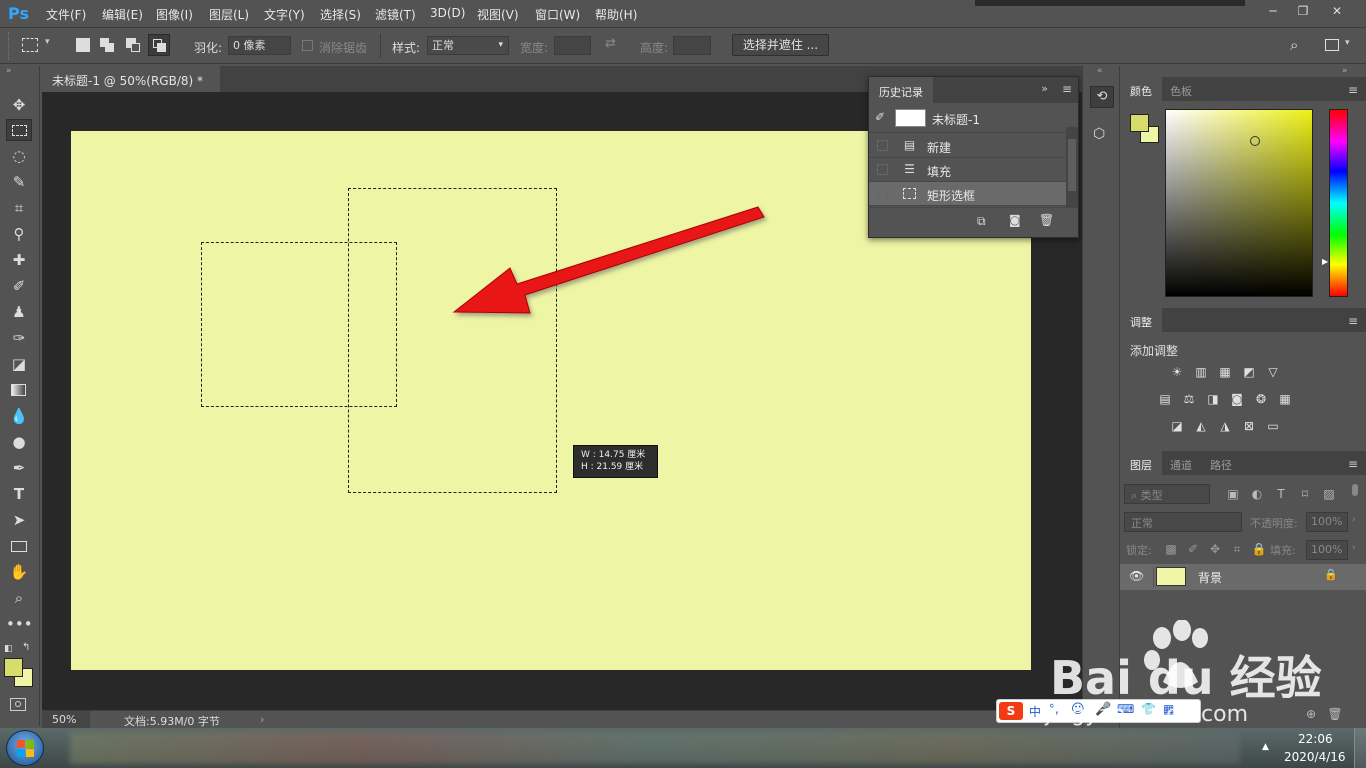 The width and height of the screenshot is (1366, 768). Describe the element at coordinates (284, 14) in the screenshot. I see `menu-type: 文字(Y)` at that location.